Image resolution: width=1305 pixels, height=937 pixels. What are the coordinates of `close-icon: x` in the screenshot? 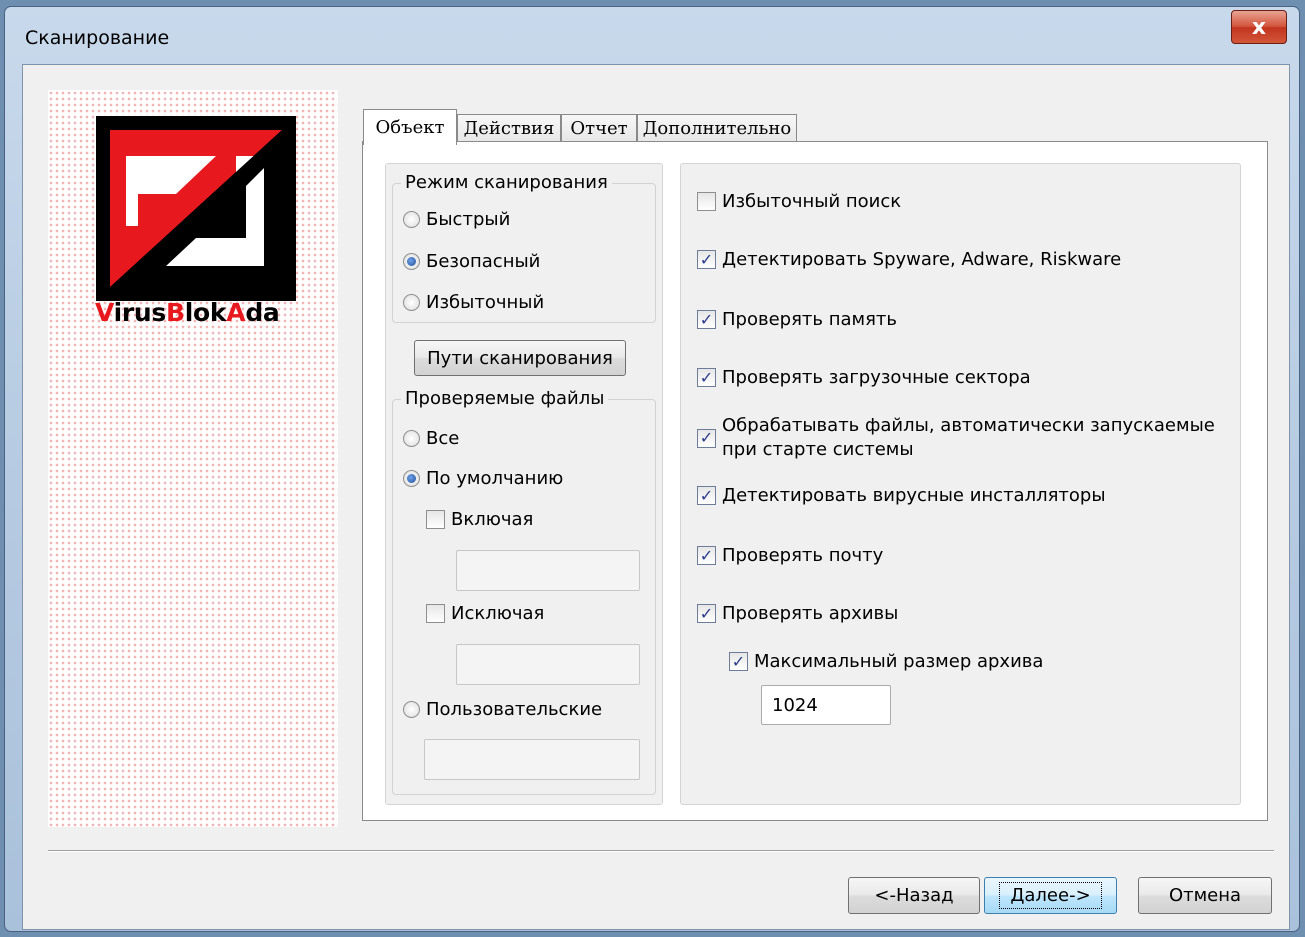 It's located at (1259, 27).